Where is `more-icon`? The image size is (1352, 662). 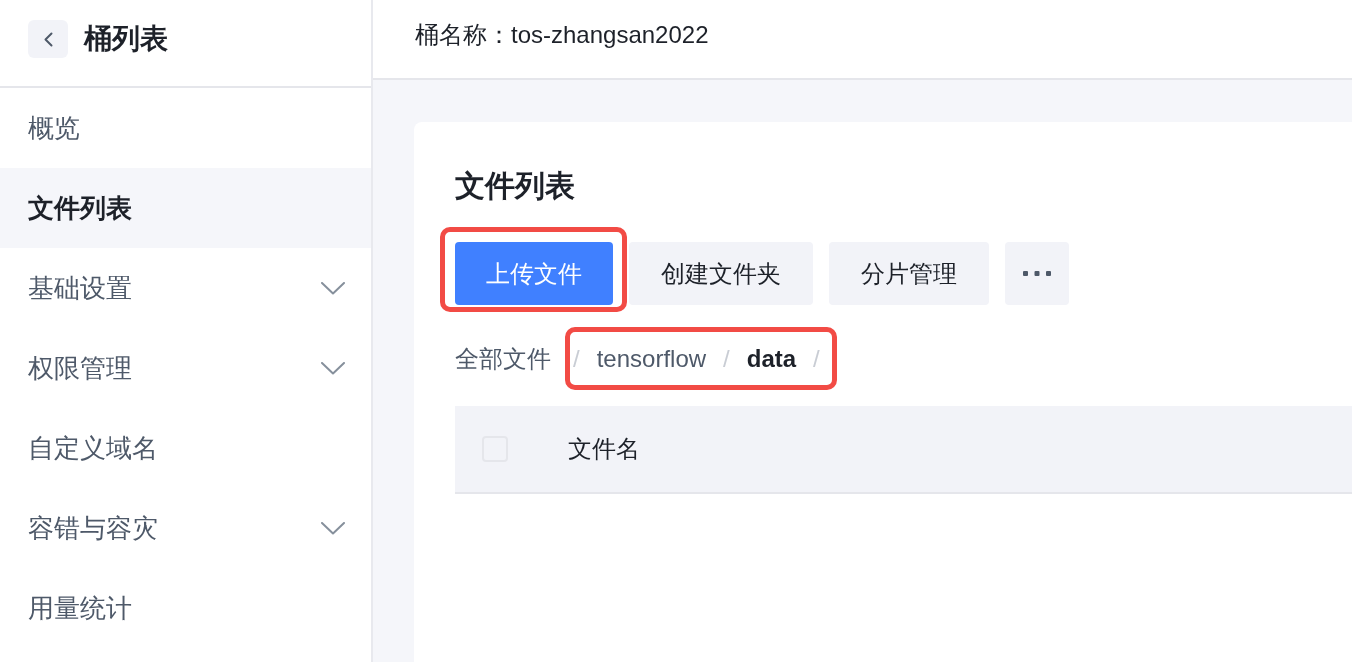
more-icon is located at coordinates (1037, 273).